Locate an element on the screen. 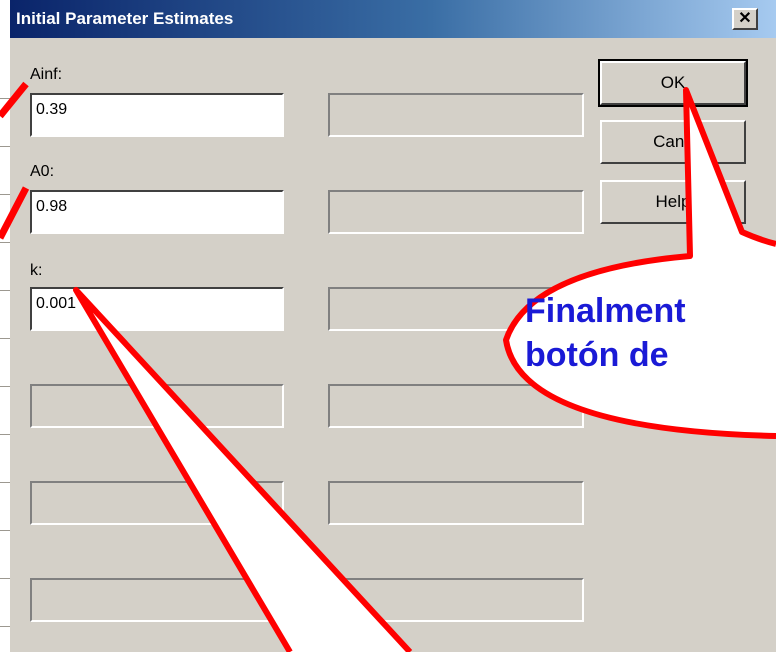 This screenshot has height=652, width=776. ok-button: OK is located at coordinates (673, 83).